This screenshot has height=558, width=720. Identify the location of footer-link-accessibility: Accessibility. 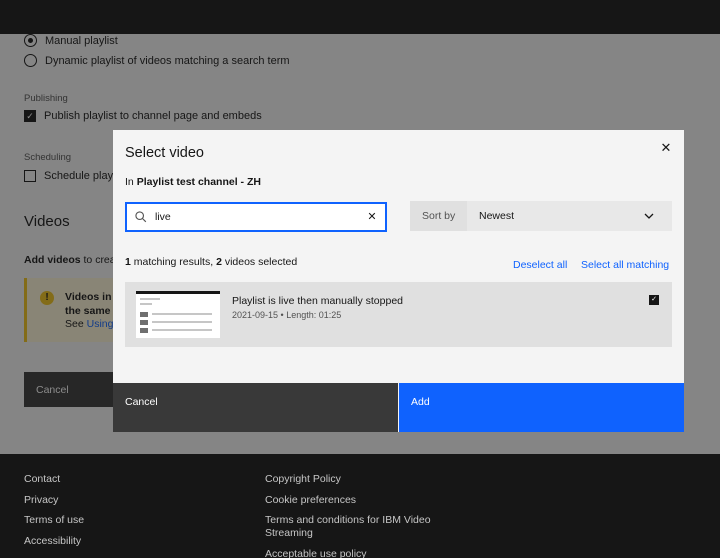
(54, 541).